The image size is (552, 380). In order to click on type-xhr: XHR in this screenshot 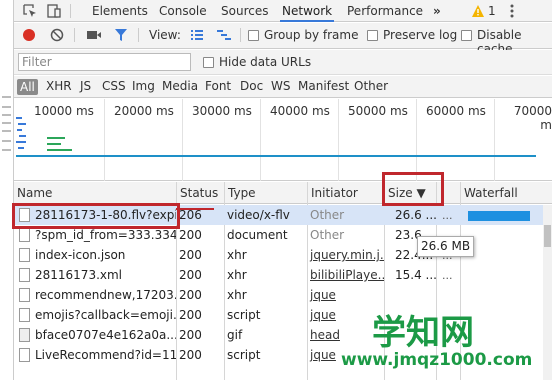, I will do `click(59, 86)`.